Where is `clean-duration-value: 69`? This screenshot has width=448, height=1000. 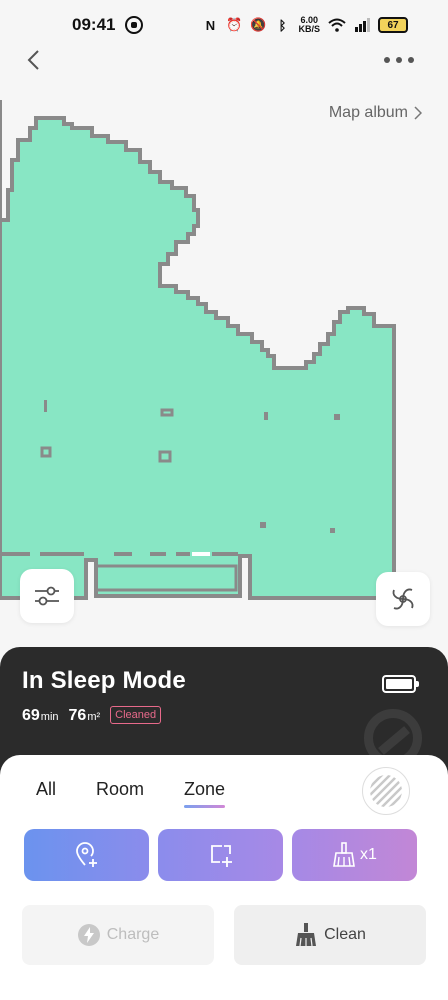 clean-duration-value: 69 is located at coordinates (31, 715).